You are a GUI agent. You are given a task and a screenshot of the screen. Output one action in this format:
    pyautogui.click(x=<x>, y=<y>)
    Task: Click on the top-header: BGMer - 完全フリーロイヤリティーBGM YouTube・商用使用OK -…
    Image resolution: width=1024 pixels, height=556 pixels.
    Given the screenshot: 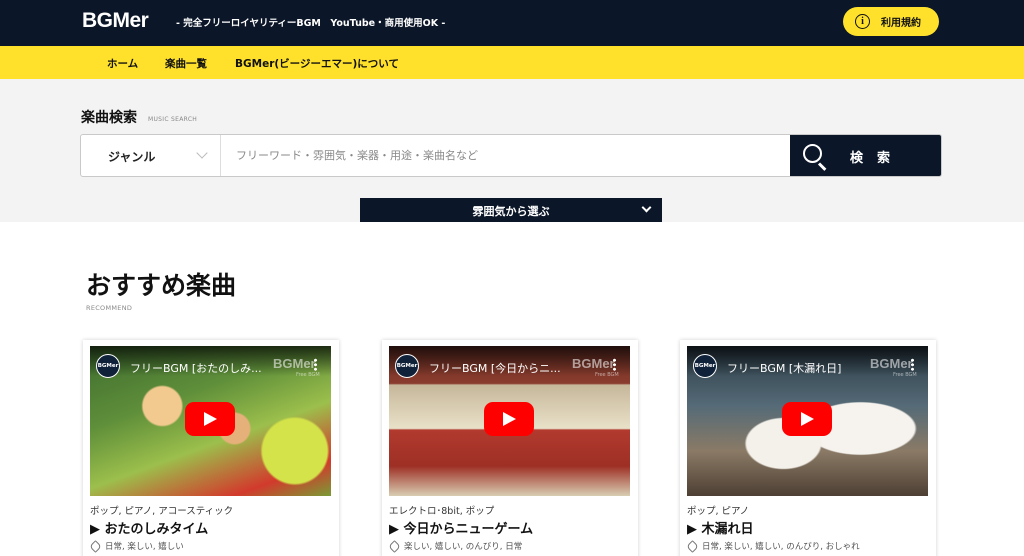 What is the action you would take?
    pyautogui.click(x=512, y=23)
    